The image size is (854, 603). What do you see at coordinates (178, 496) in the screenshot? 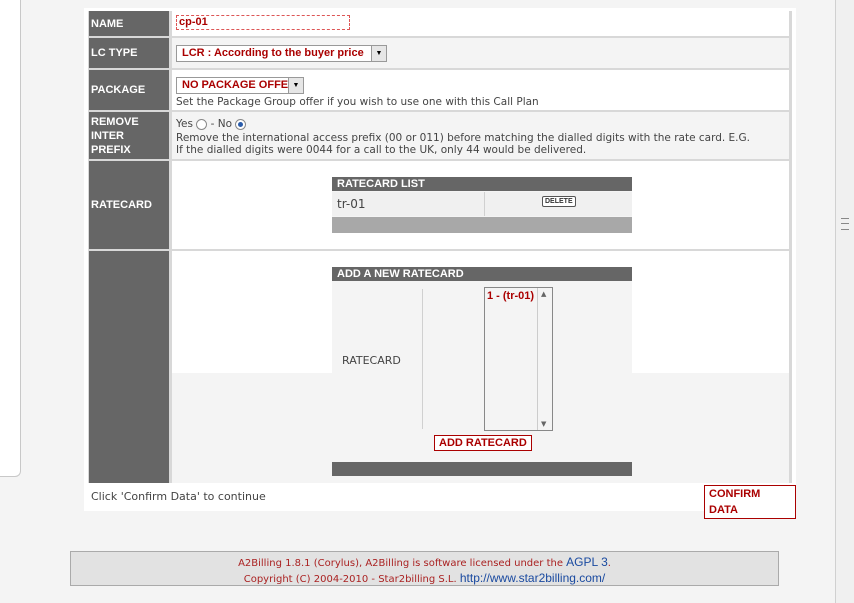
I see `continue-hint: Click 'Confirm Data' to continue` at bounding box center [178, 496].